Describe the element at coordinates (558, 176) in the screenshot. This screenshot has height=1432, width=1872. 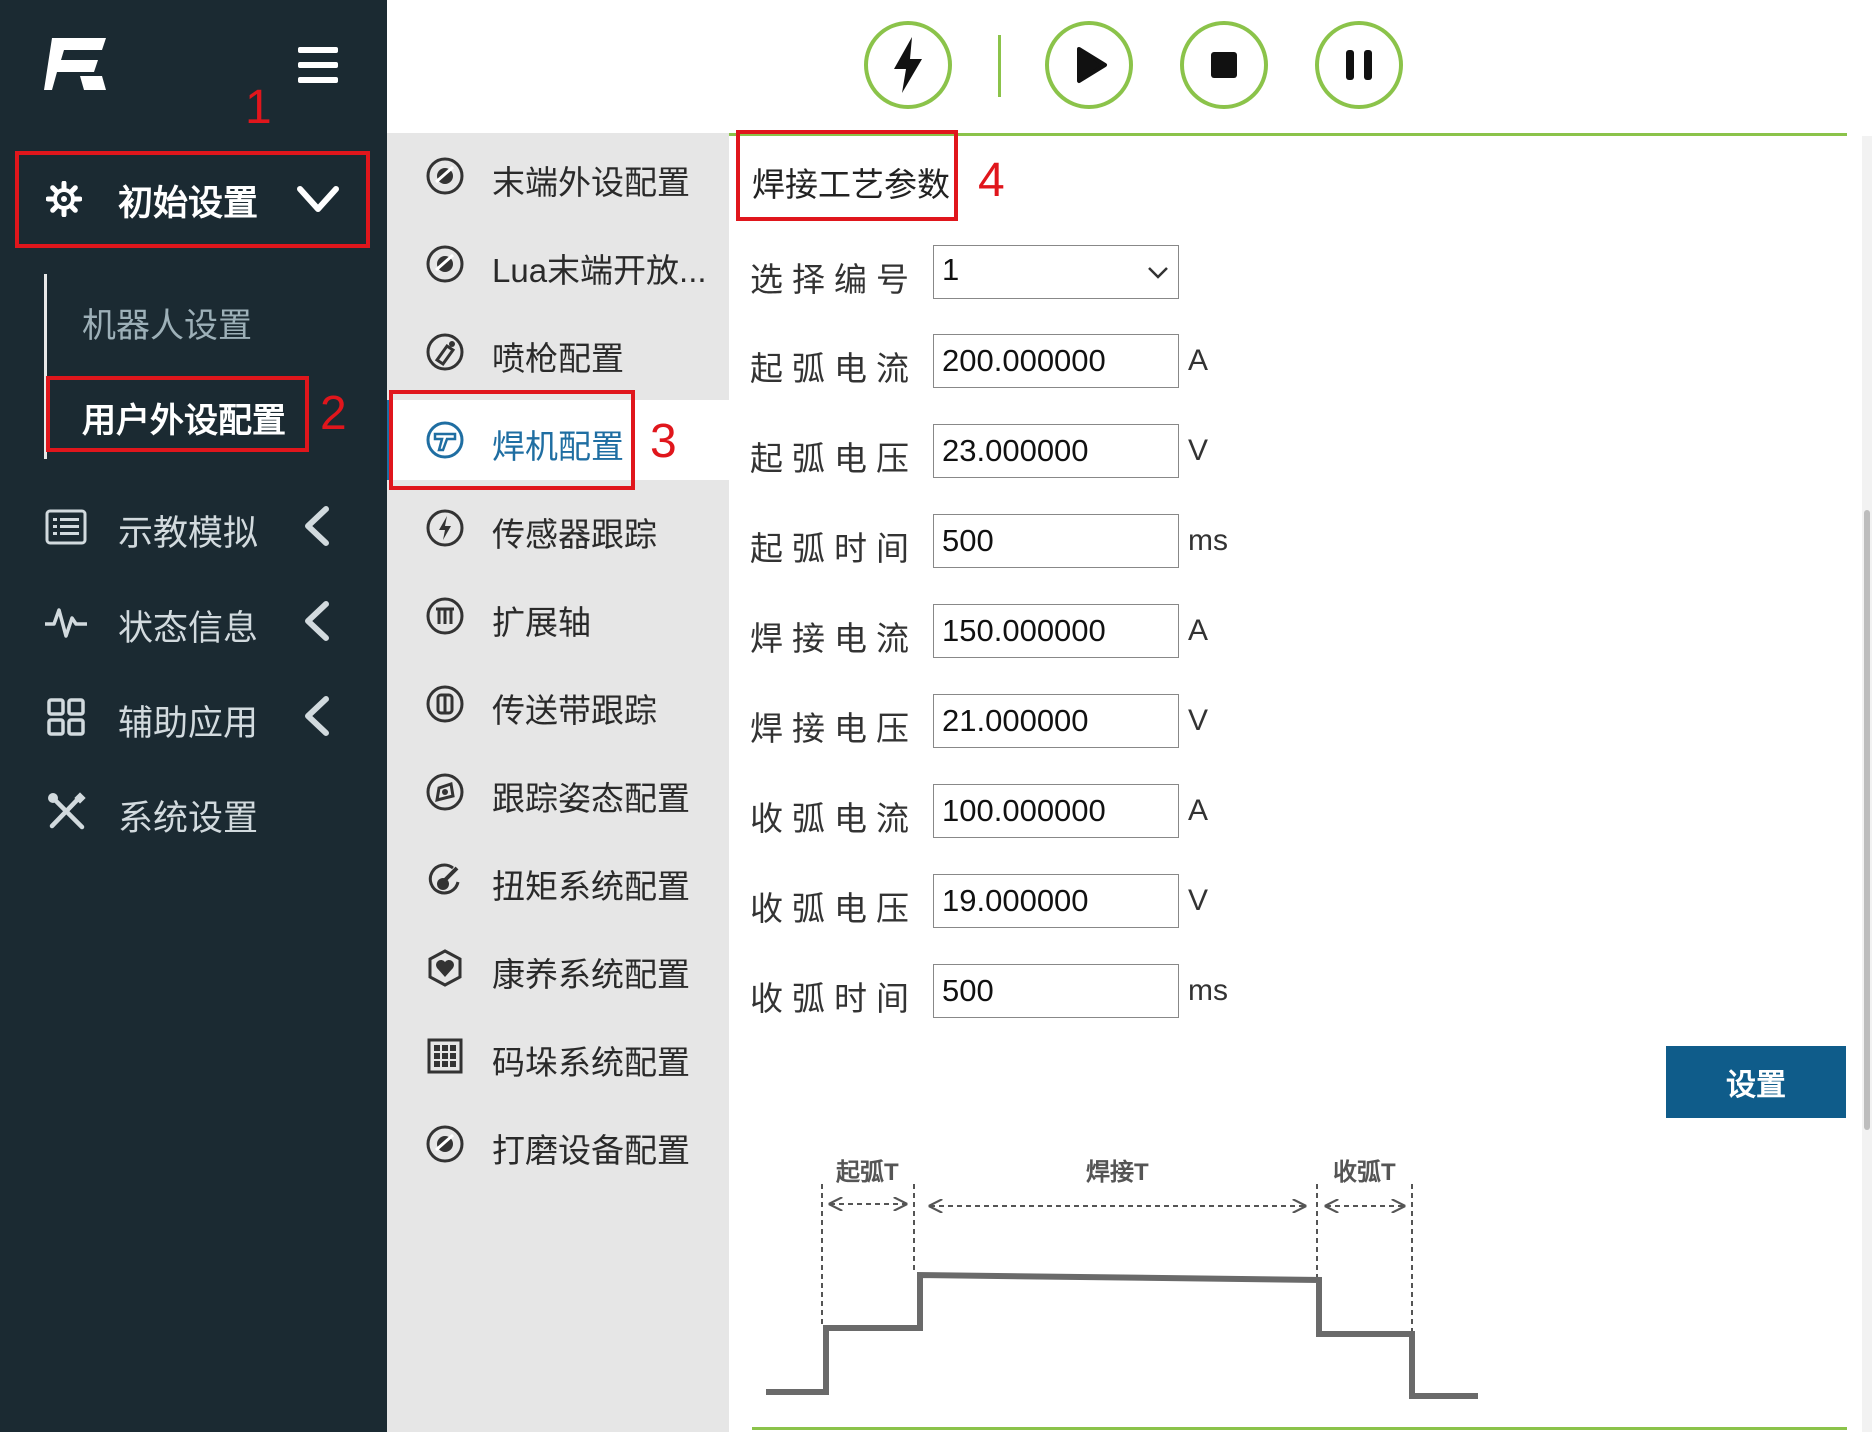
I see `submenu-item-end-peripheral: 末端外设配置` at that location.